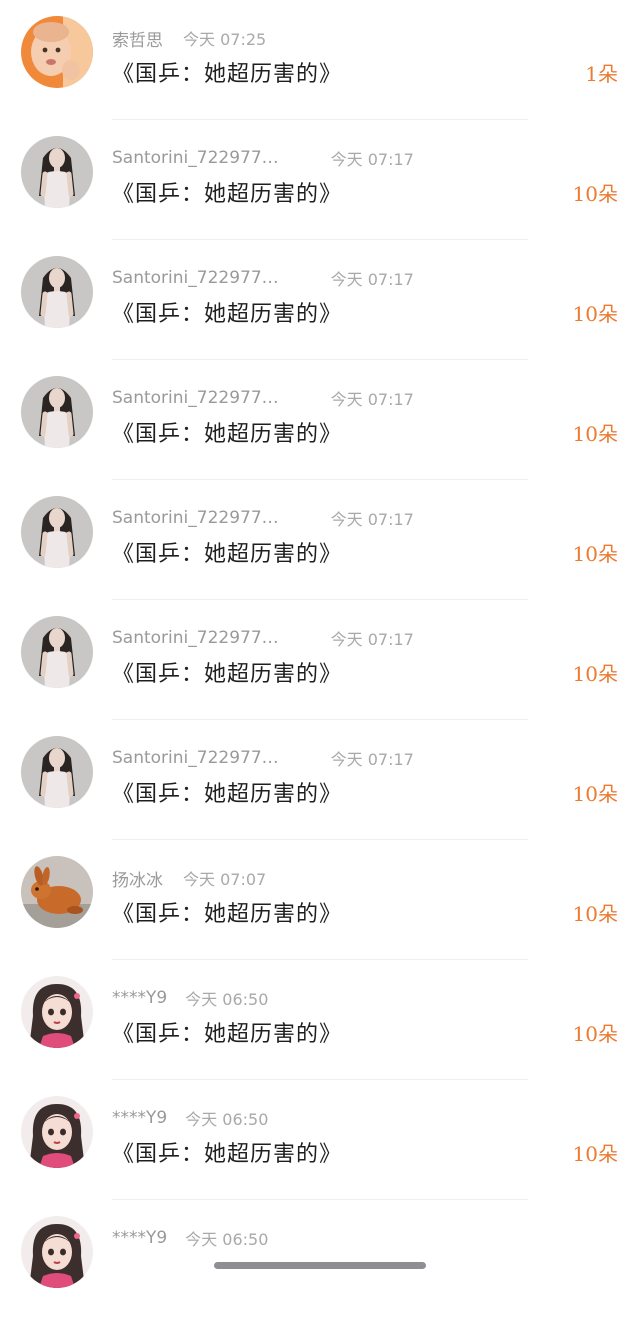 The image size is (640, 1320). I want to click on sender-name: 索哲思, so click(137, 38).